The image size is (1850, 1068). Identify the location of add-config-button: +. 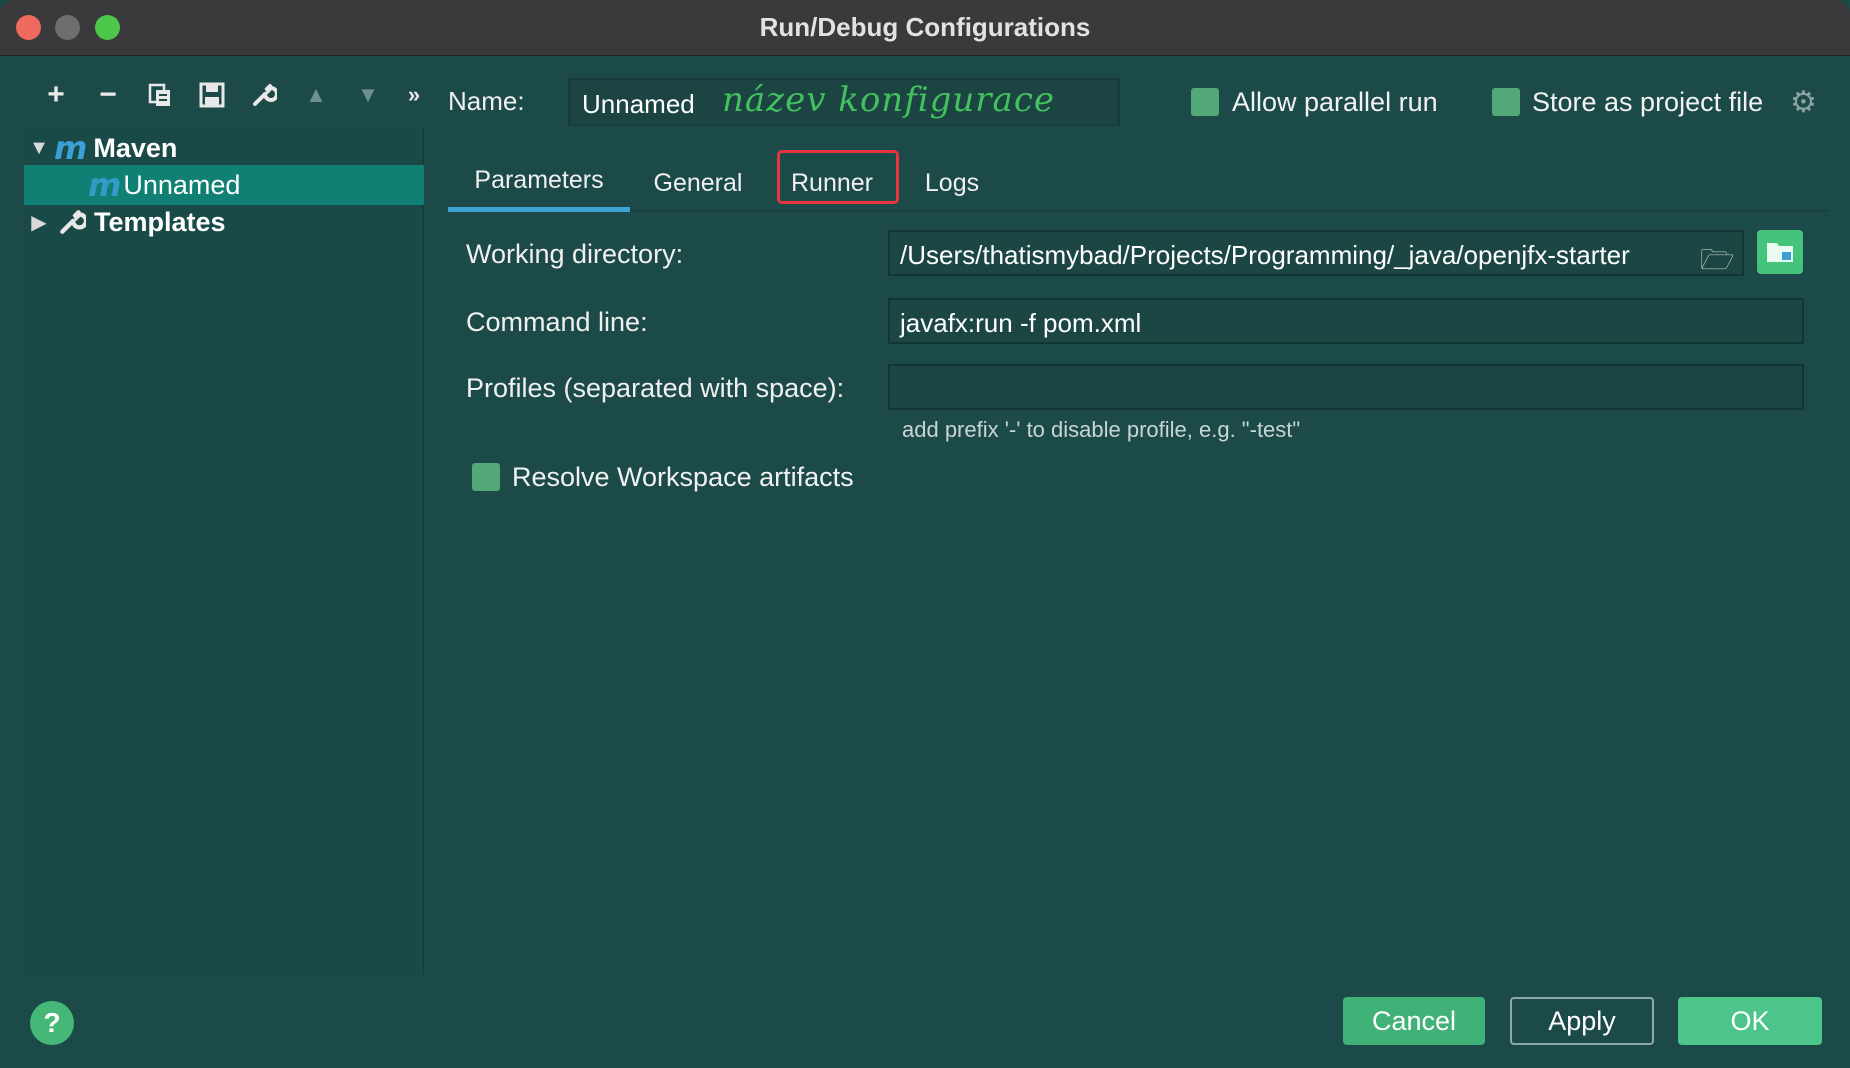
(56, 95).